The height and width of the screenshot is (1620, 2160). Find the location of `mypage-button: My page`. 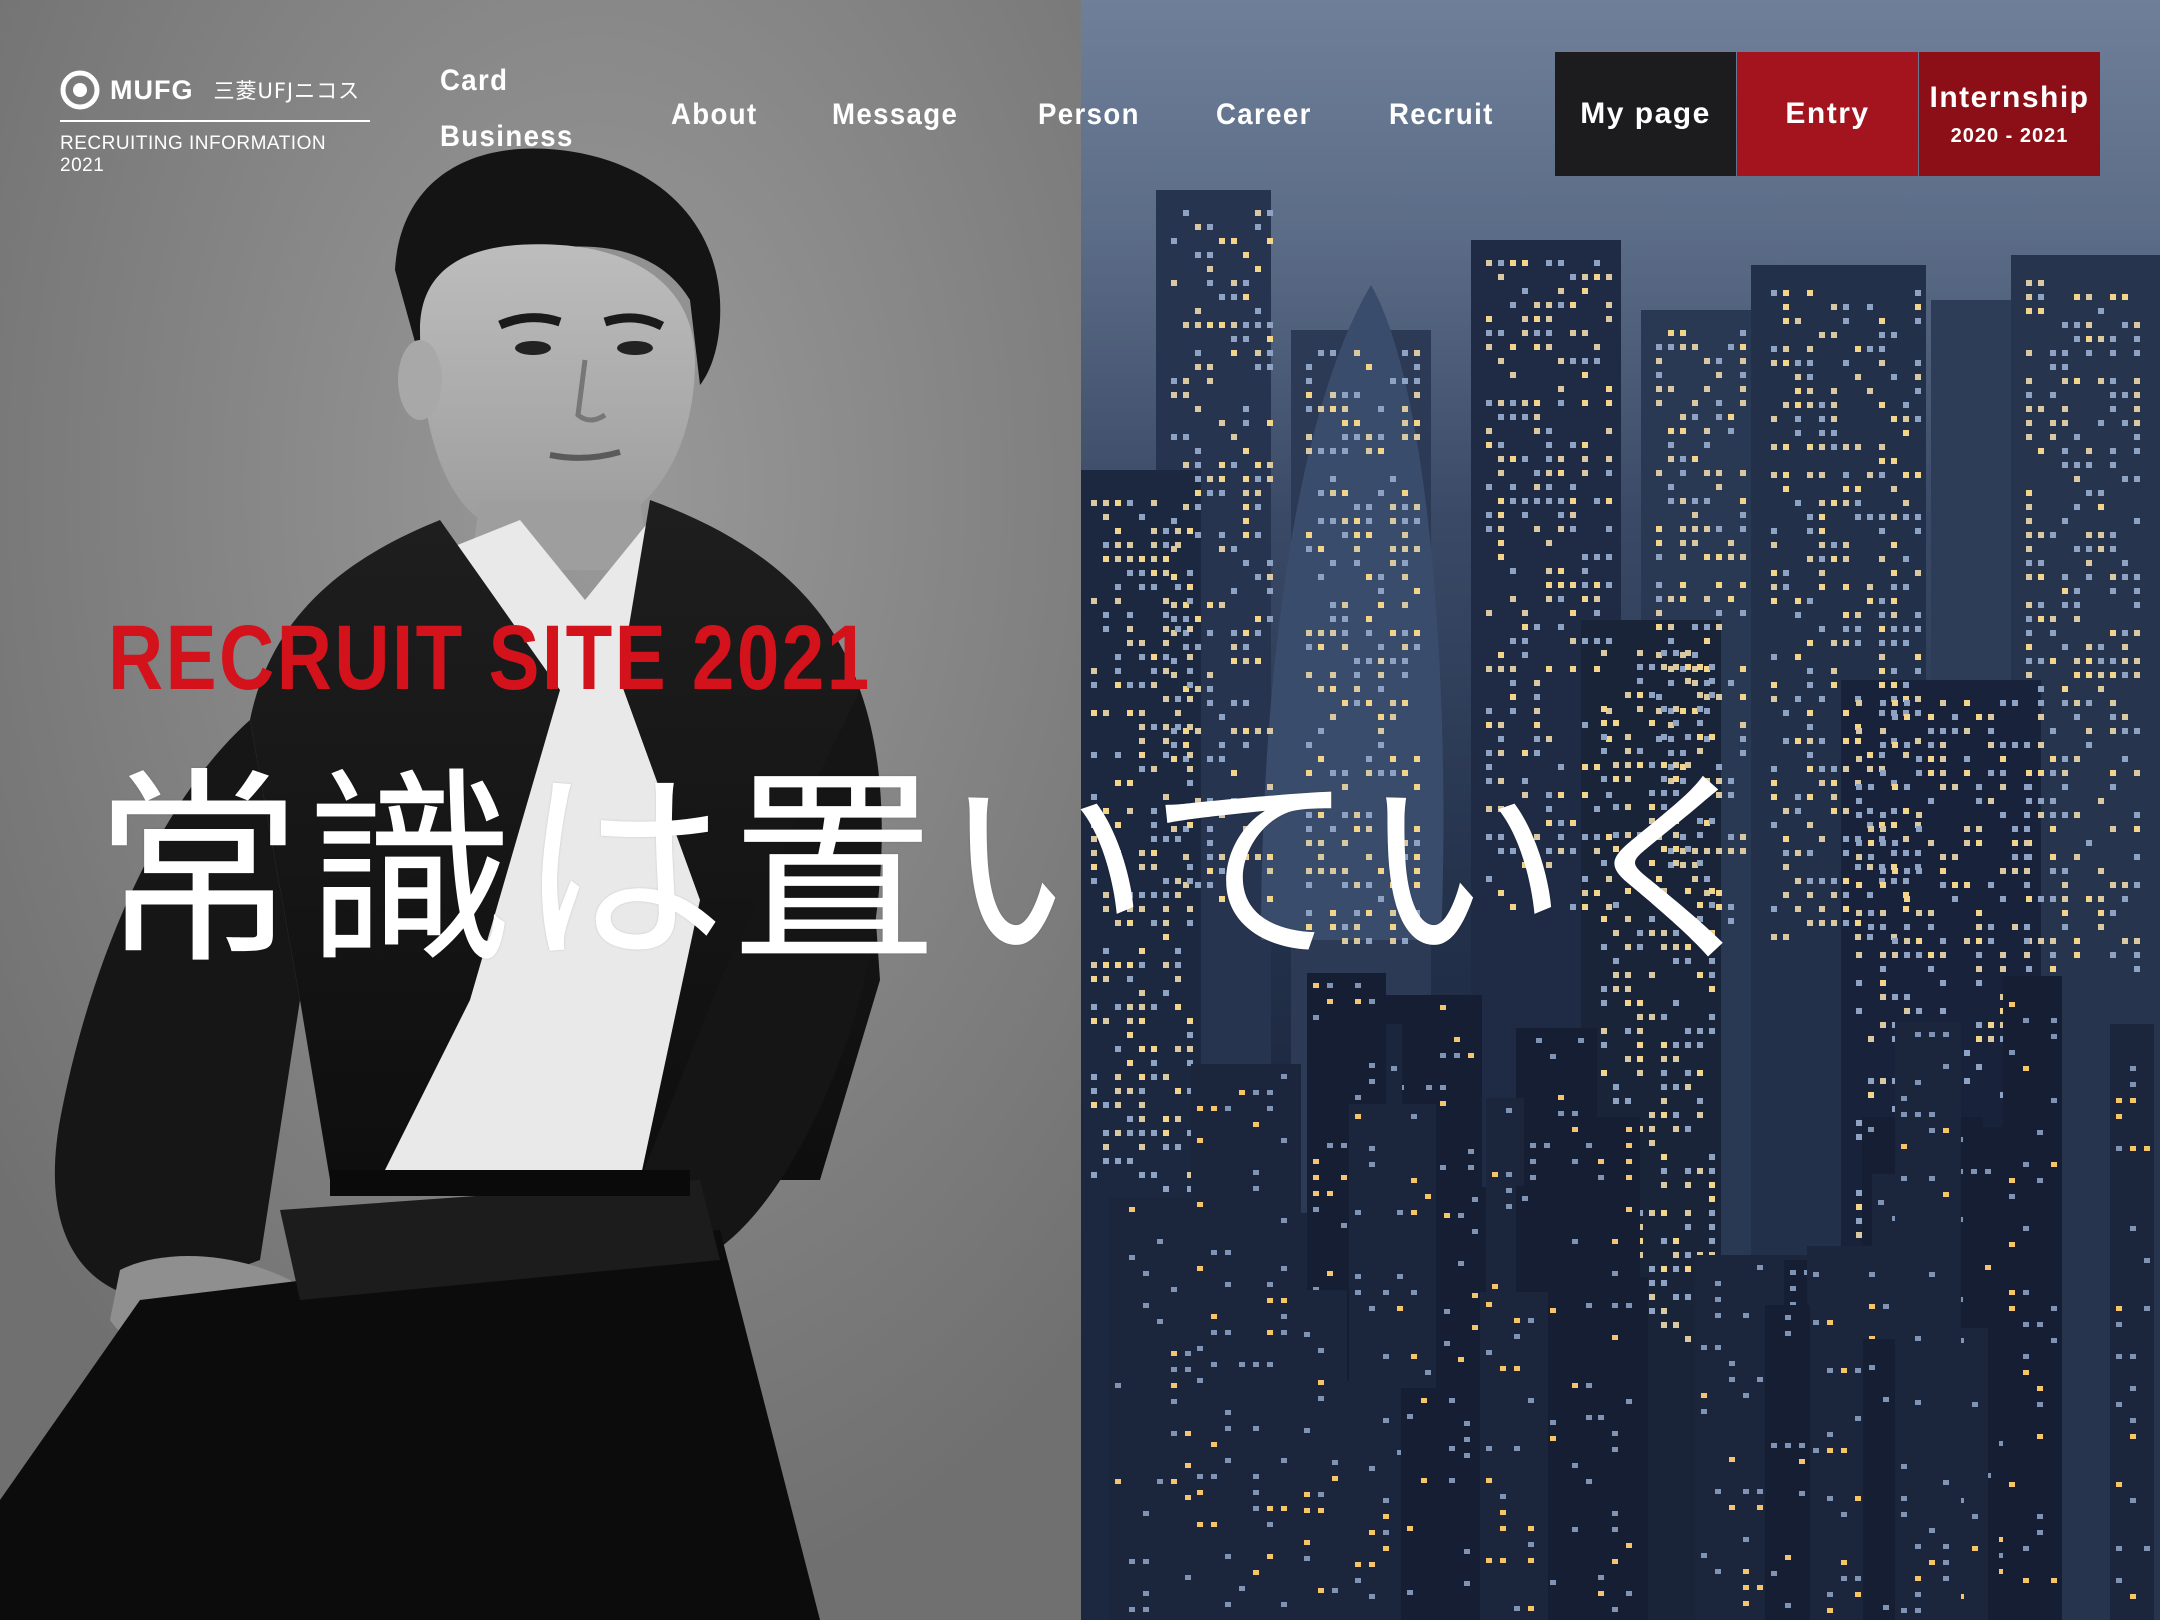

mypage-button: My page is located at coordinates (1645, 114).